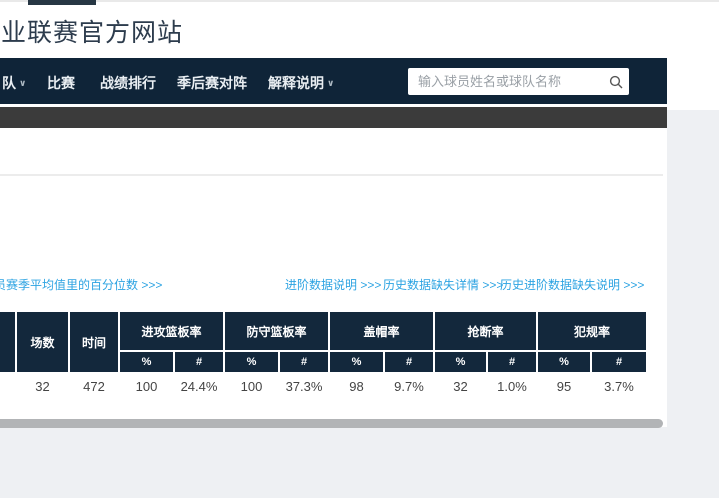  I want to click on cell-drb-value: 37.3%, so click(304, 386).